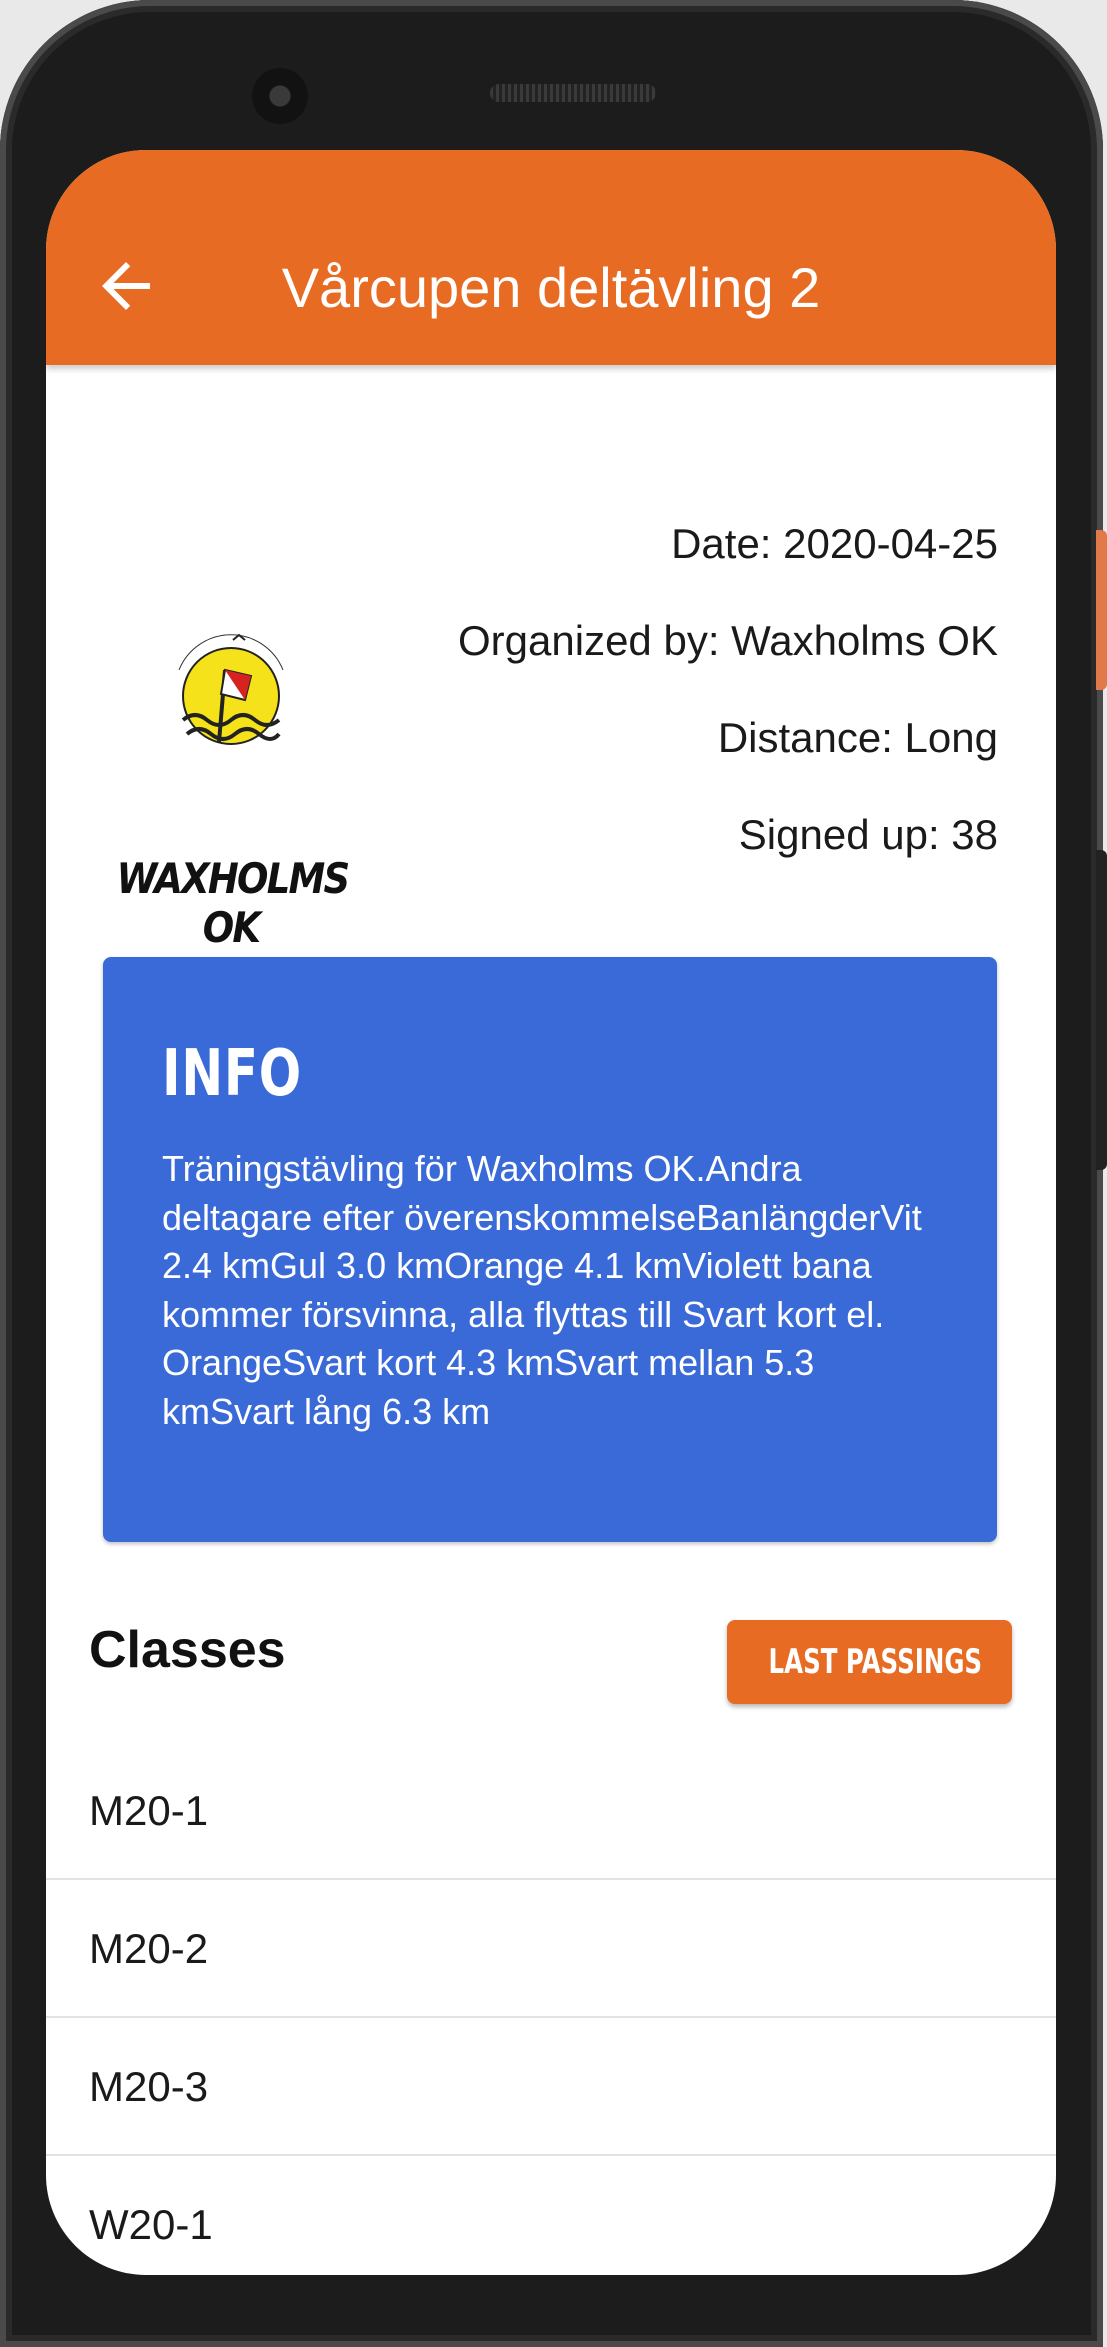  What do you see at coordinates (280, 96) in the screenshot?
I see `front-camera` at bounding box center [280, 96].